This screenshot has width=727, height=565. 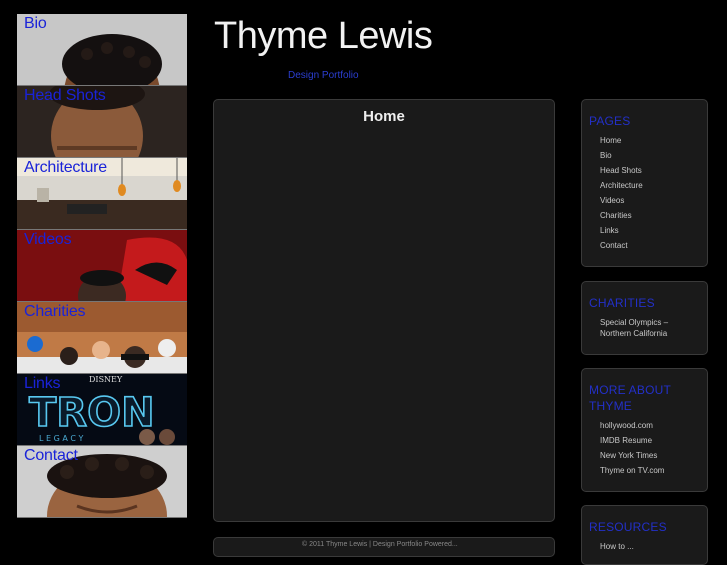 I want to click on nav-tile-links: TRON DISNEY L E G A C Y Links, so click(x=102, y=410).